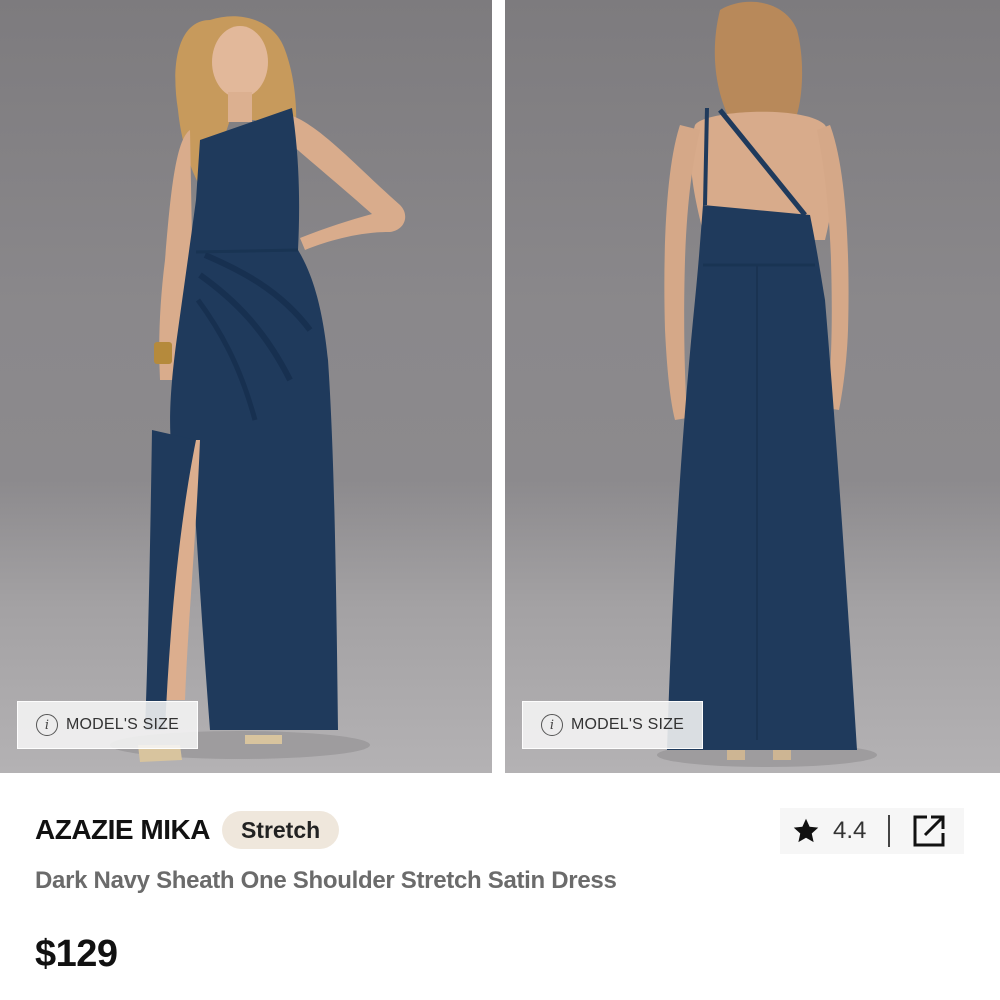 The width and height of the screenshot is (1000, 1000). What do you see at coordinates (872, 831) in the screenshot?
I see `product-actions: 4.4` at bounding box center [872, 831].